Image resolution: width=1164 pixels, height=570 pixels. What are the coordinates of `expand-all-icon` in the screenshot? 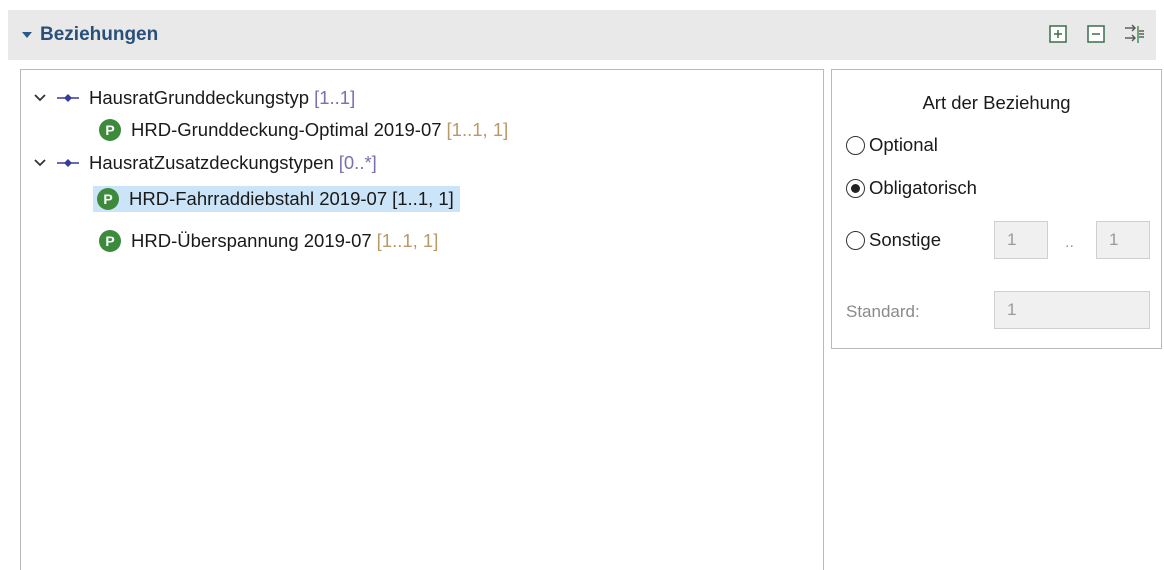 It's located at (1058, 34).